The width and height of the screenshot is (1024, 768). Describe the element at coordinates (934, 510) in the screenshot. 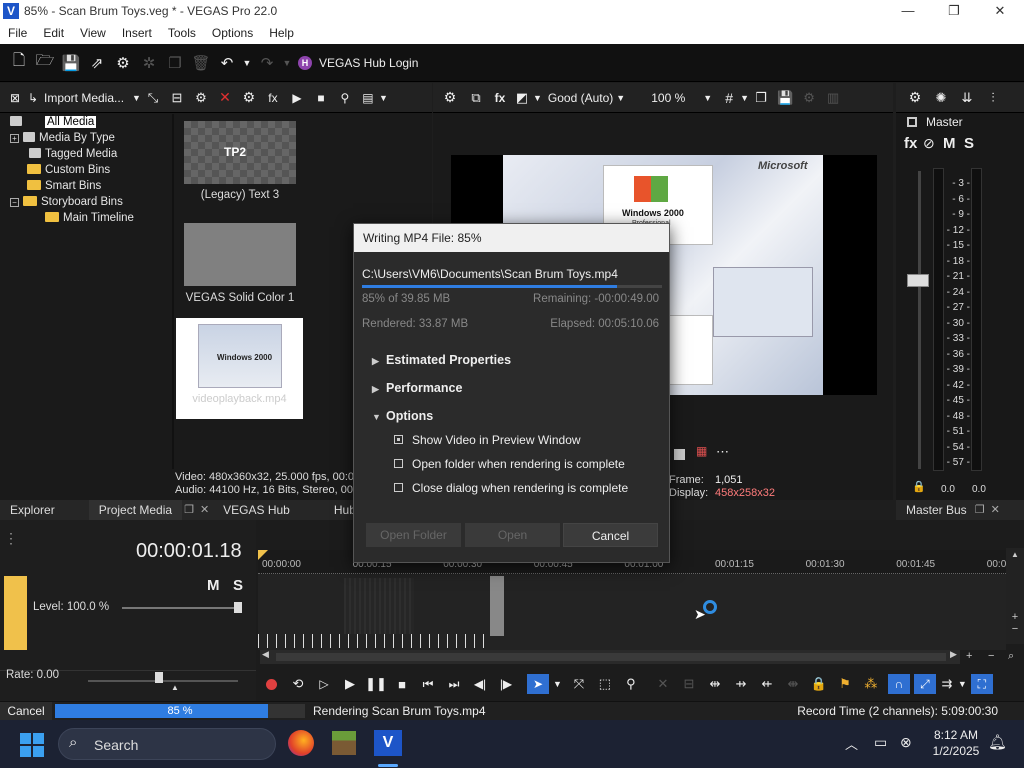

I see `tab-master-bus: Master Bus` at that location.